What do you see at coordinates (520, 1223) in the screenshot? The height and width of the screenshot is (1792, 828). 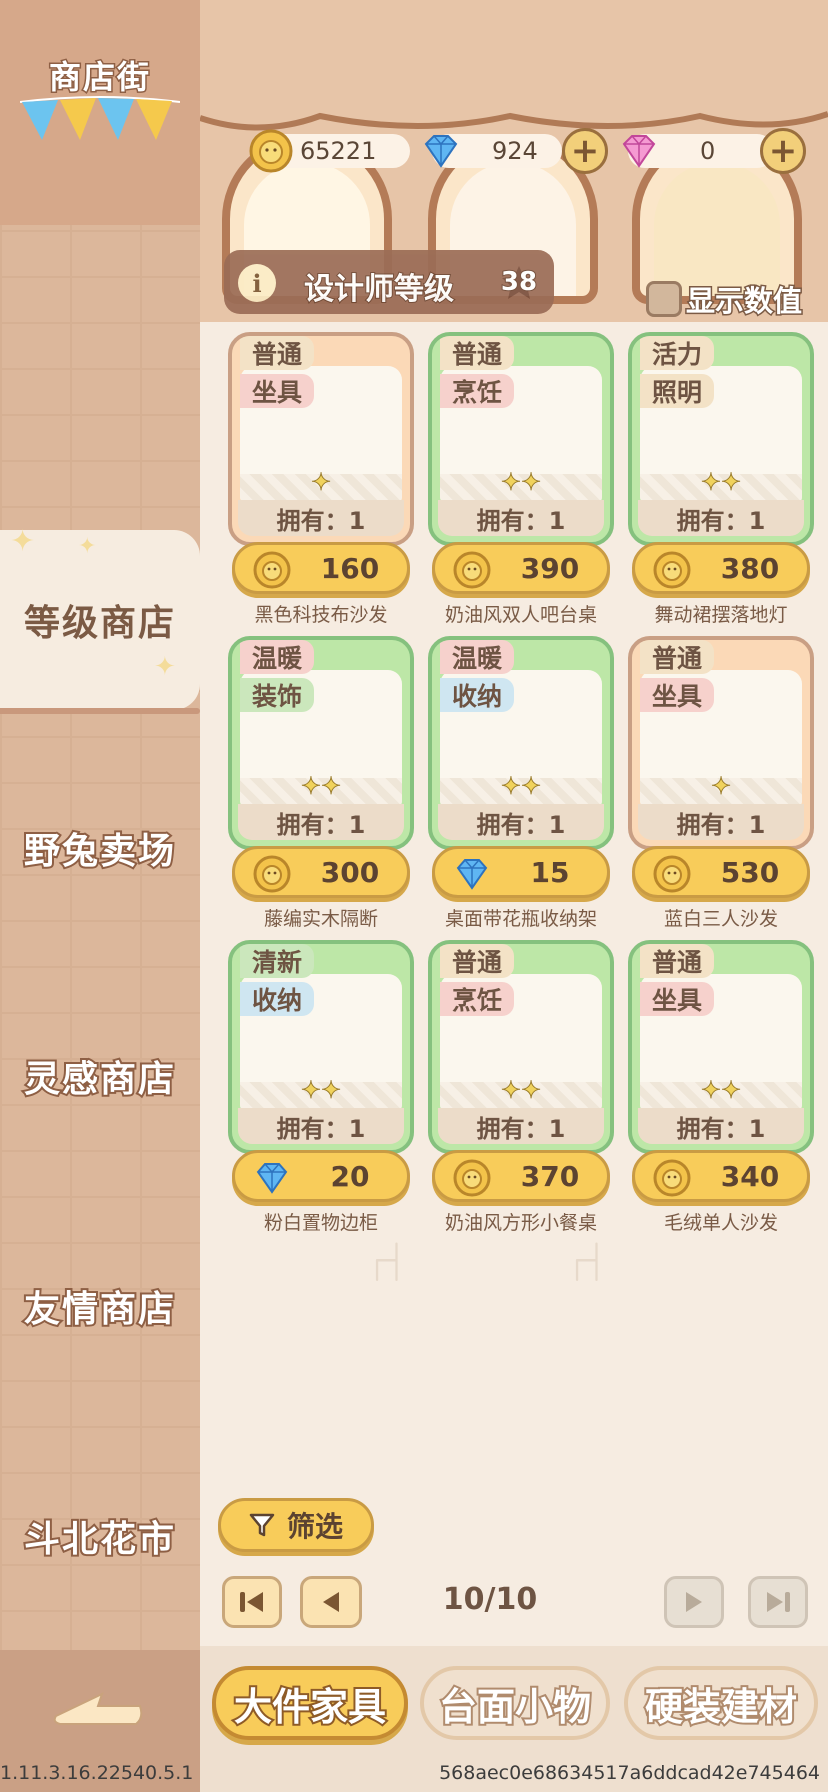 I see `product-name: 奶油风方形小餐桌` at bounding box center [520, 1223].